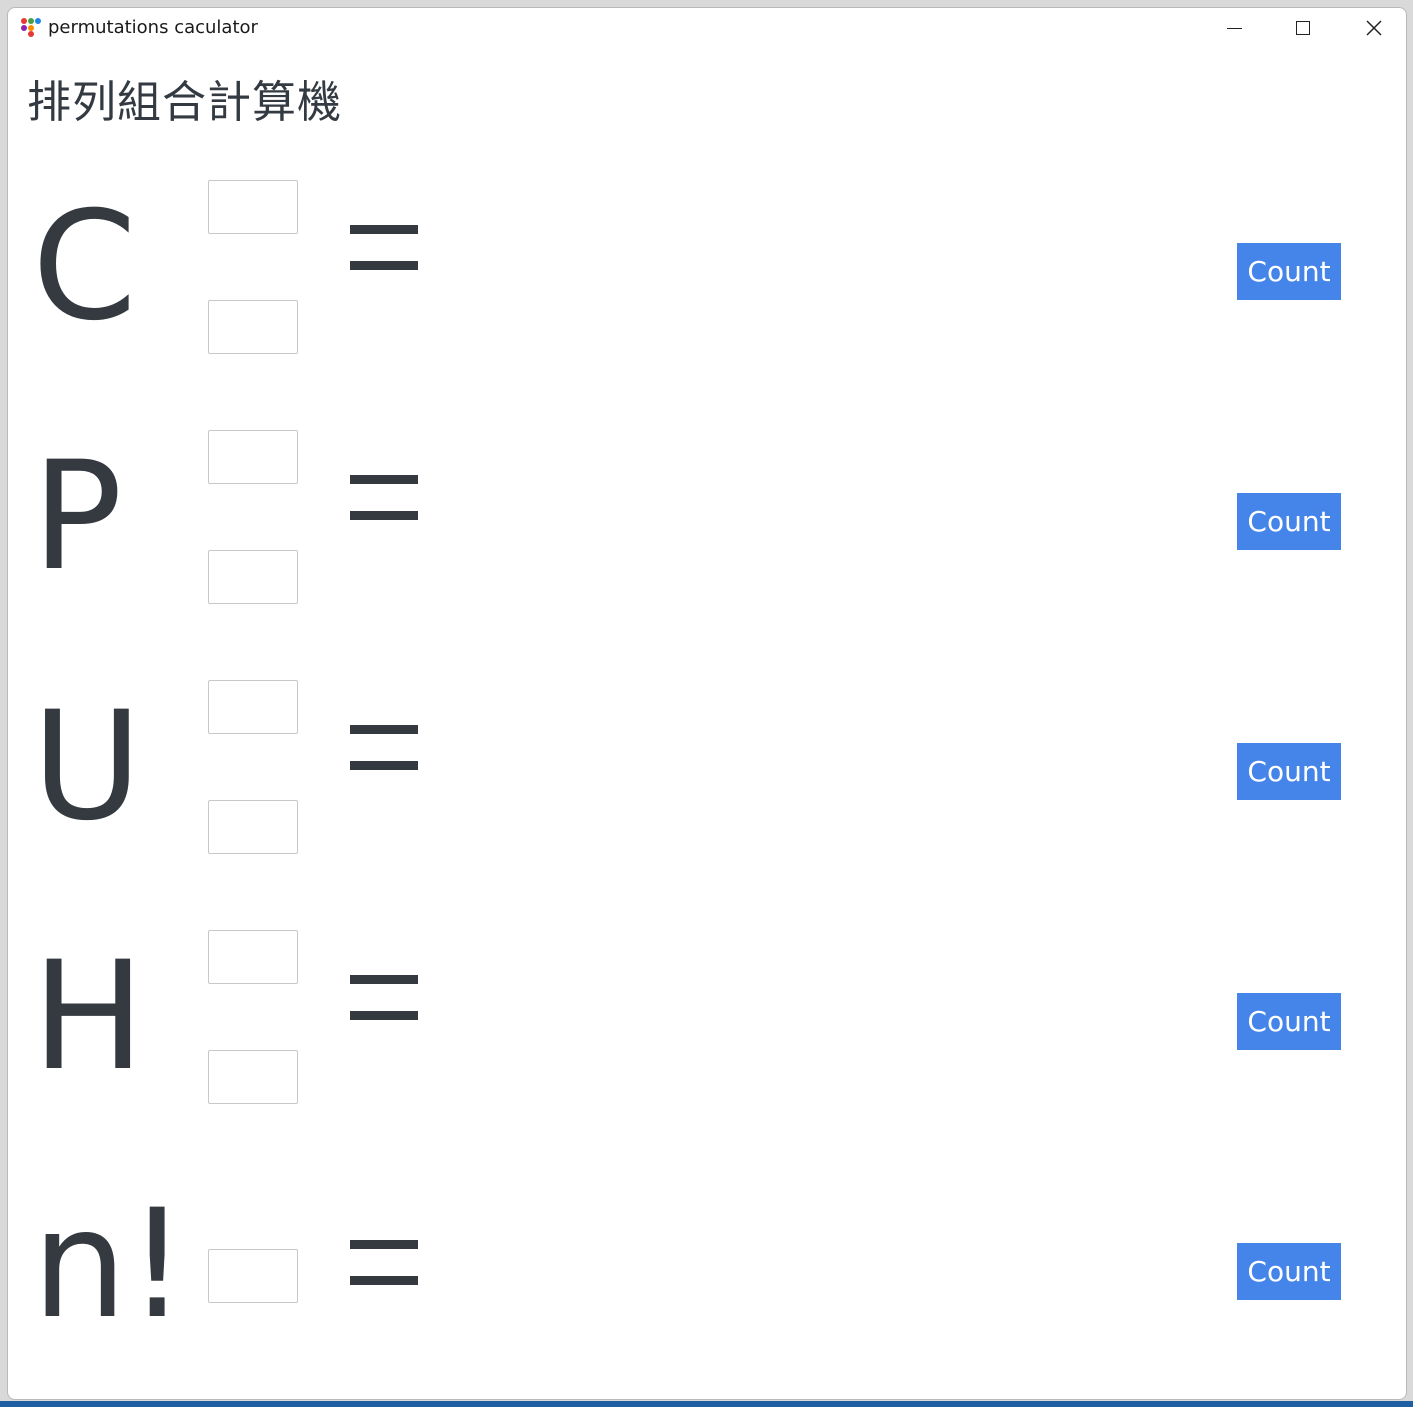  I want to click on app-dots-icon, so click(30, 27).